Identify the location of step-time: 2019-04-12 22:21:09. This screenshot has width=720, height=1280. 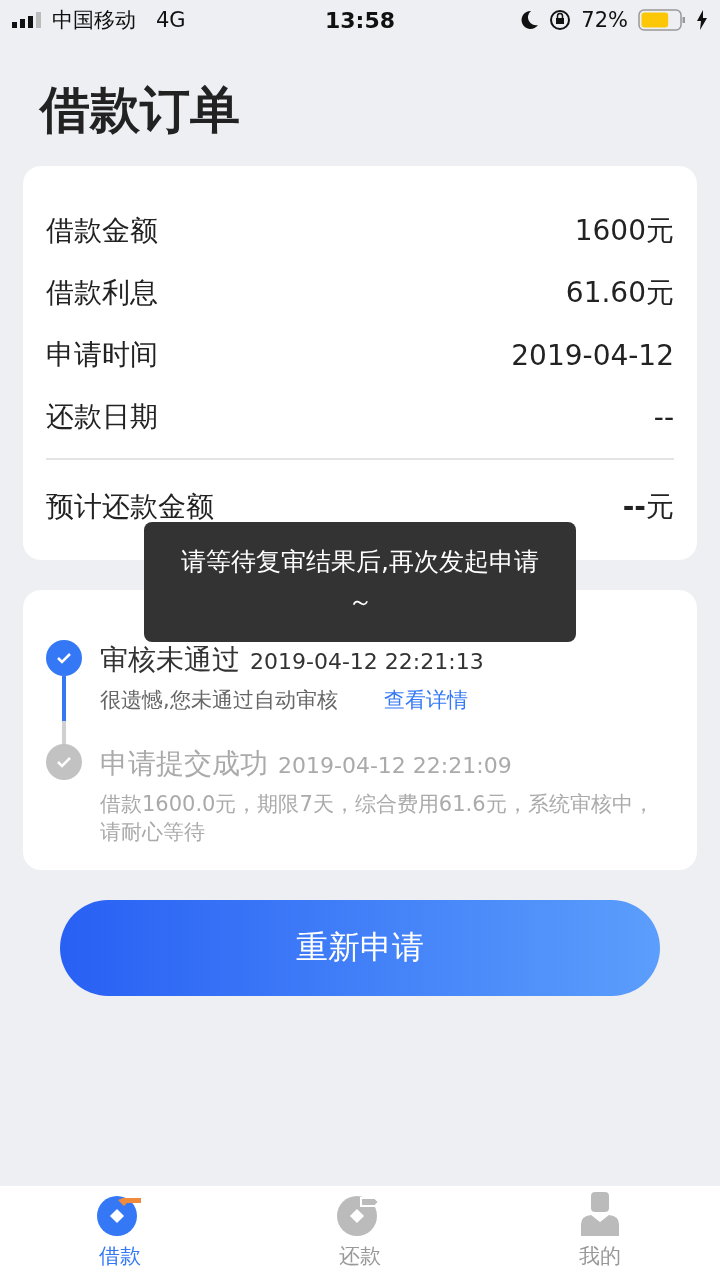
(395, 765).